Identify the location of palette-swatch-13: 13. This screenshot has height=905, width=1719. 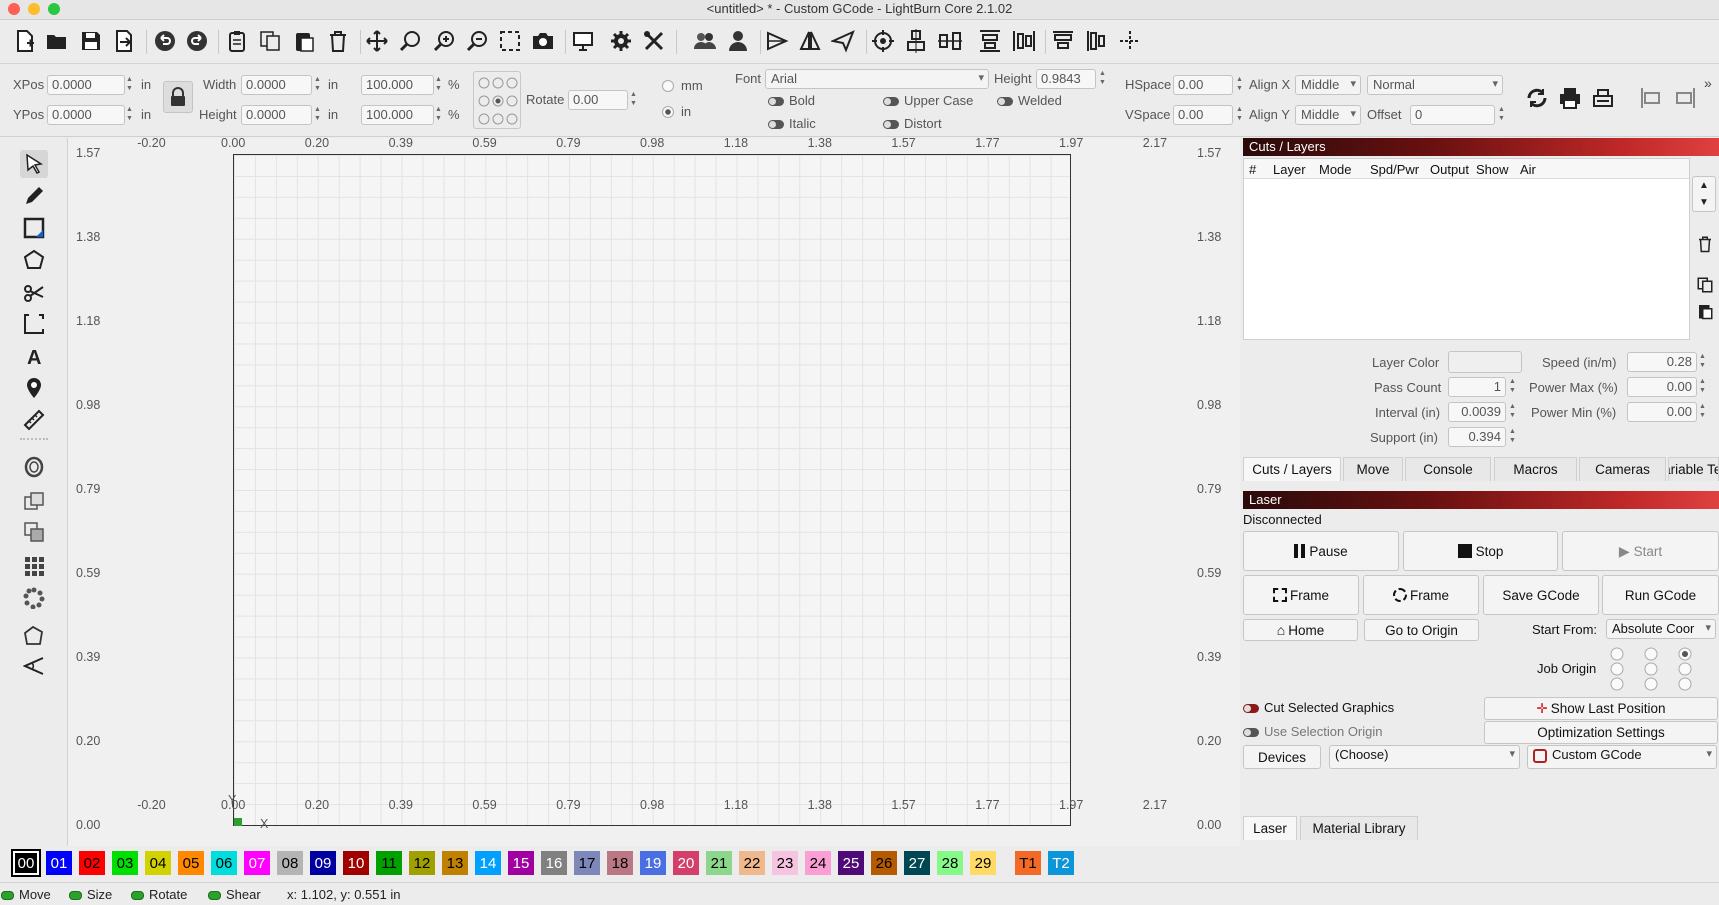
(455, 863).